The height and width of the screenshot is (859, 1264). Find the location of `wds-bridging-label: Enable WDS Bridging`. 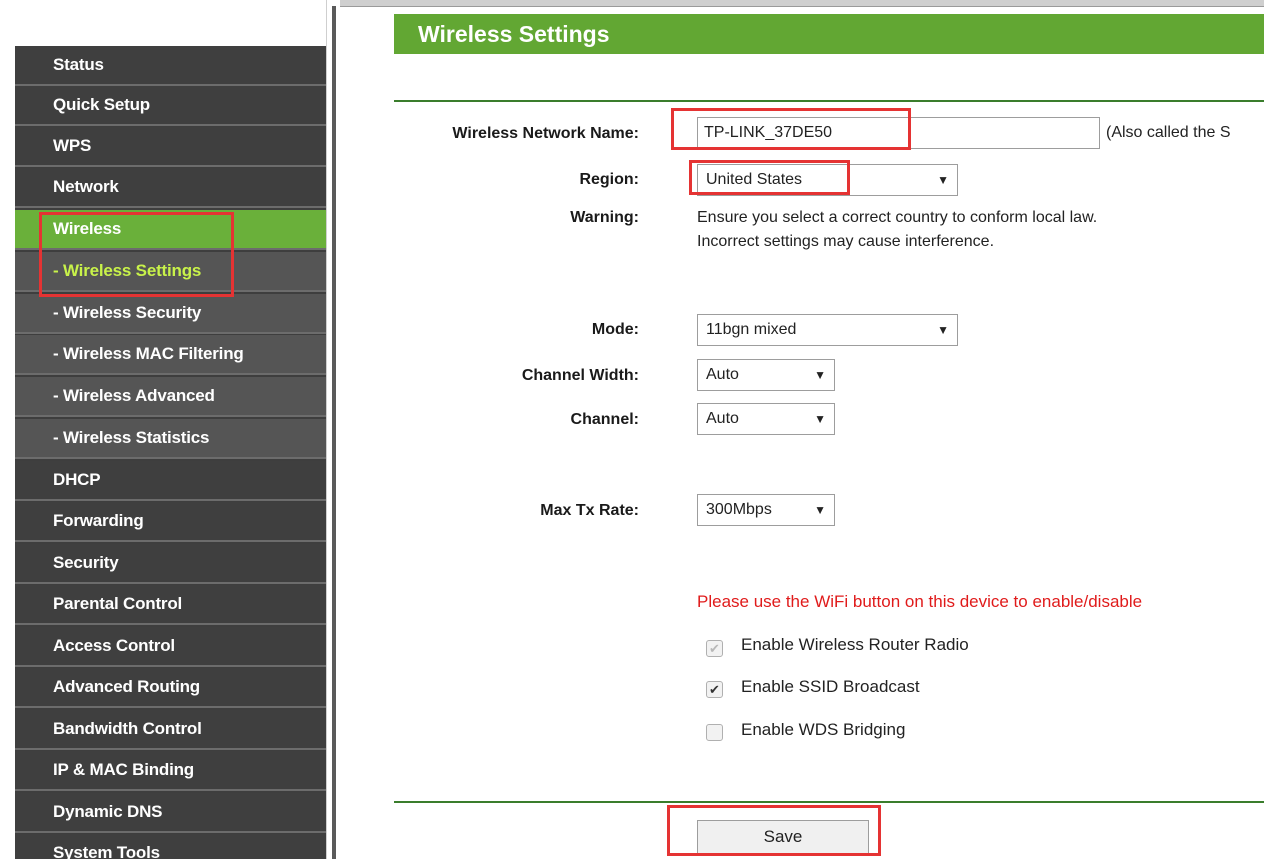

wds-bridging-label: Enable WDS Bridging is located at coordinates (823, 729).